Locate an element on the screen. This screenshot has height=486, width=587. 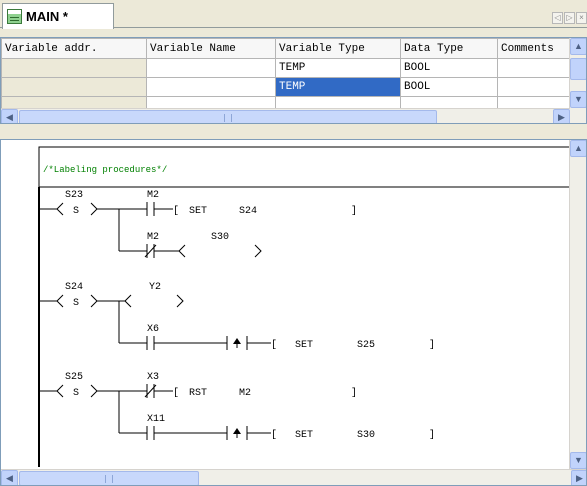
comment-text: /*Labeling procedures*/ is located at coordinates (105, 170).